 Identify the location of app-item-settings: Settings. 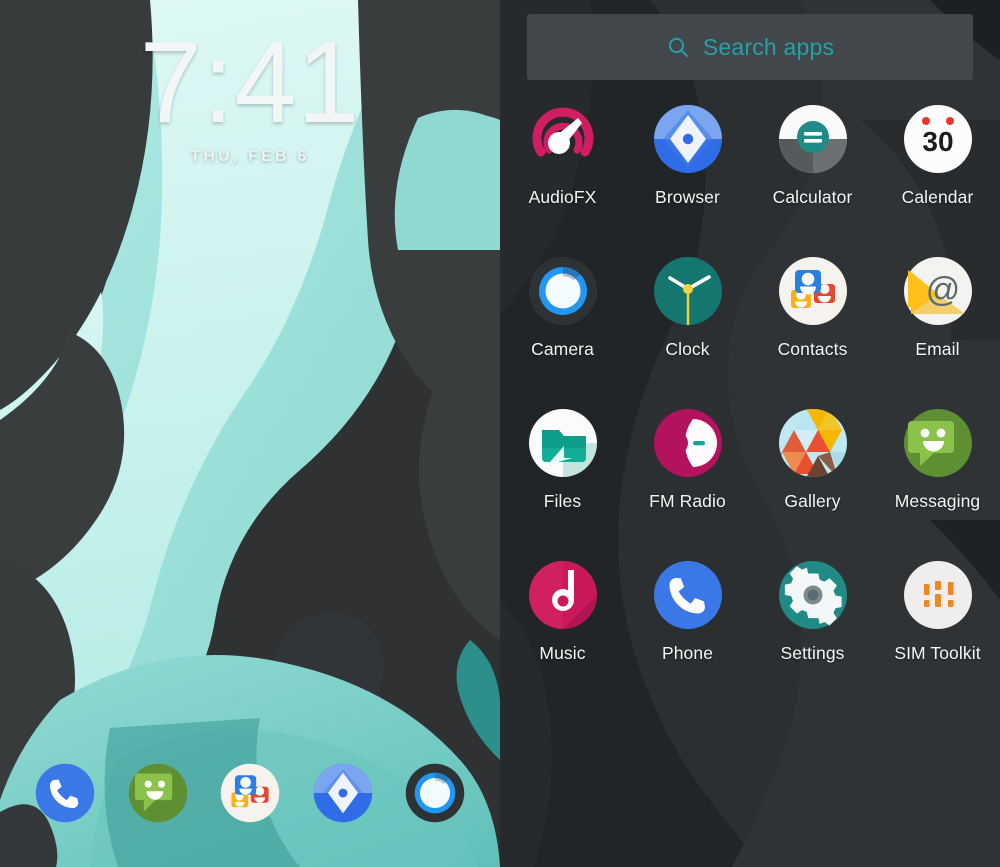
(812, 612).